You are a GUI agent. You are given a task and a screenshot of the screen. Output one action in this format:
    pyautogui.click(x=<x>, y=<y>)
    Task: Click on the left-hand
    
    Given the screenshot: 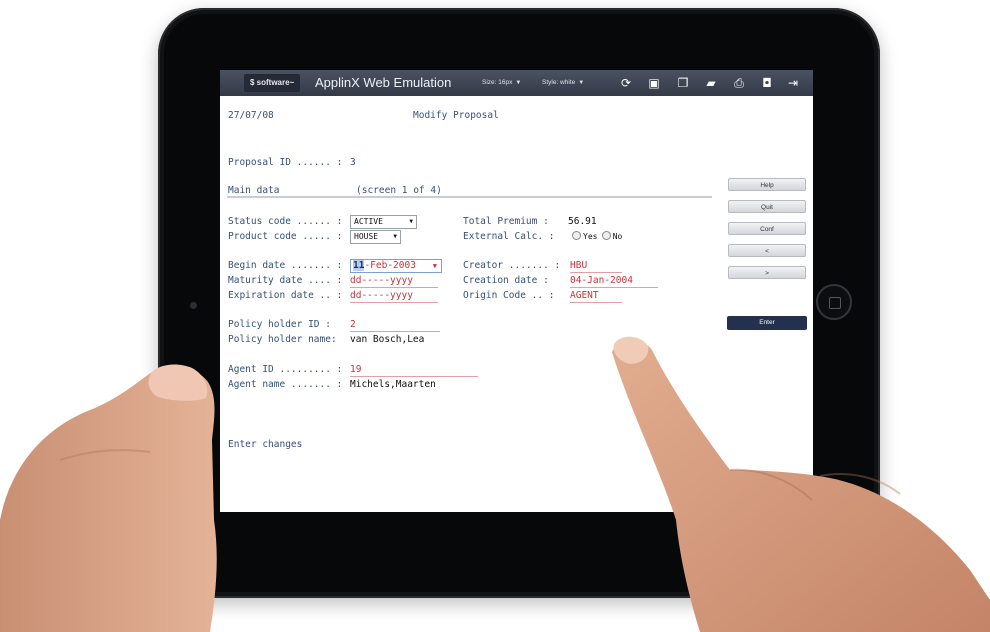 What is the action you would take?
    pyautogui.click(x=108, y=498)
    